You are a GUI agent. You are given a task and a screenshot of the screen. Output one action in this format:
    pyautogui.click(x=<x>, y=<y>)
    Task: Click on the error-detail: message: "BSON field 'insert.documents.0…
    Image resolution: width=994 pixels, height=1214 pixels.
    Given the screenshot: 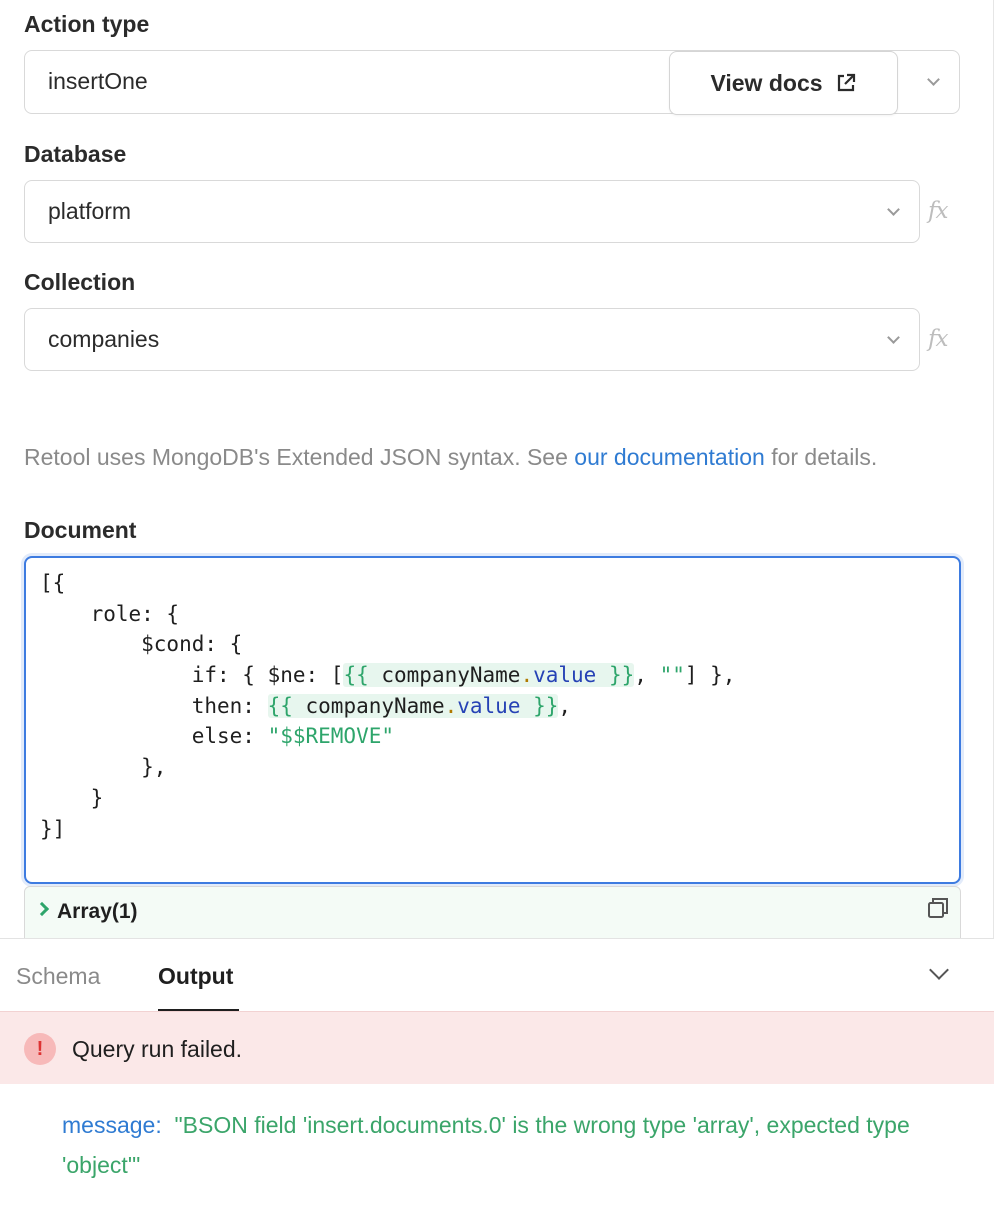 What is the action you would take?
    pyautogui.click(x=512, y=1145)
    